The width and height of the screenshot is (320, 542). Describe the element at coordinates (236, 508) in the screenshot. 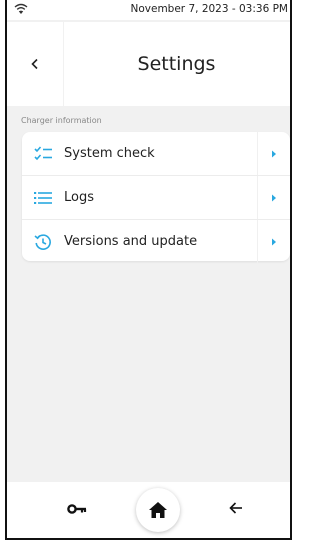

I see `arrow-left-icon` at that location.